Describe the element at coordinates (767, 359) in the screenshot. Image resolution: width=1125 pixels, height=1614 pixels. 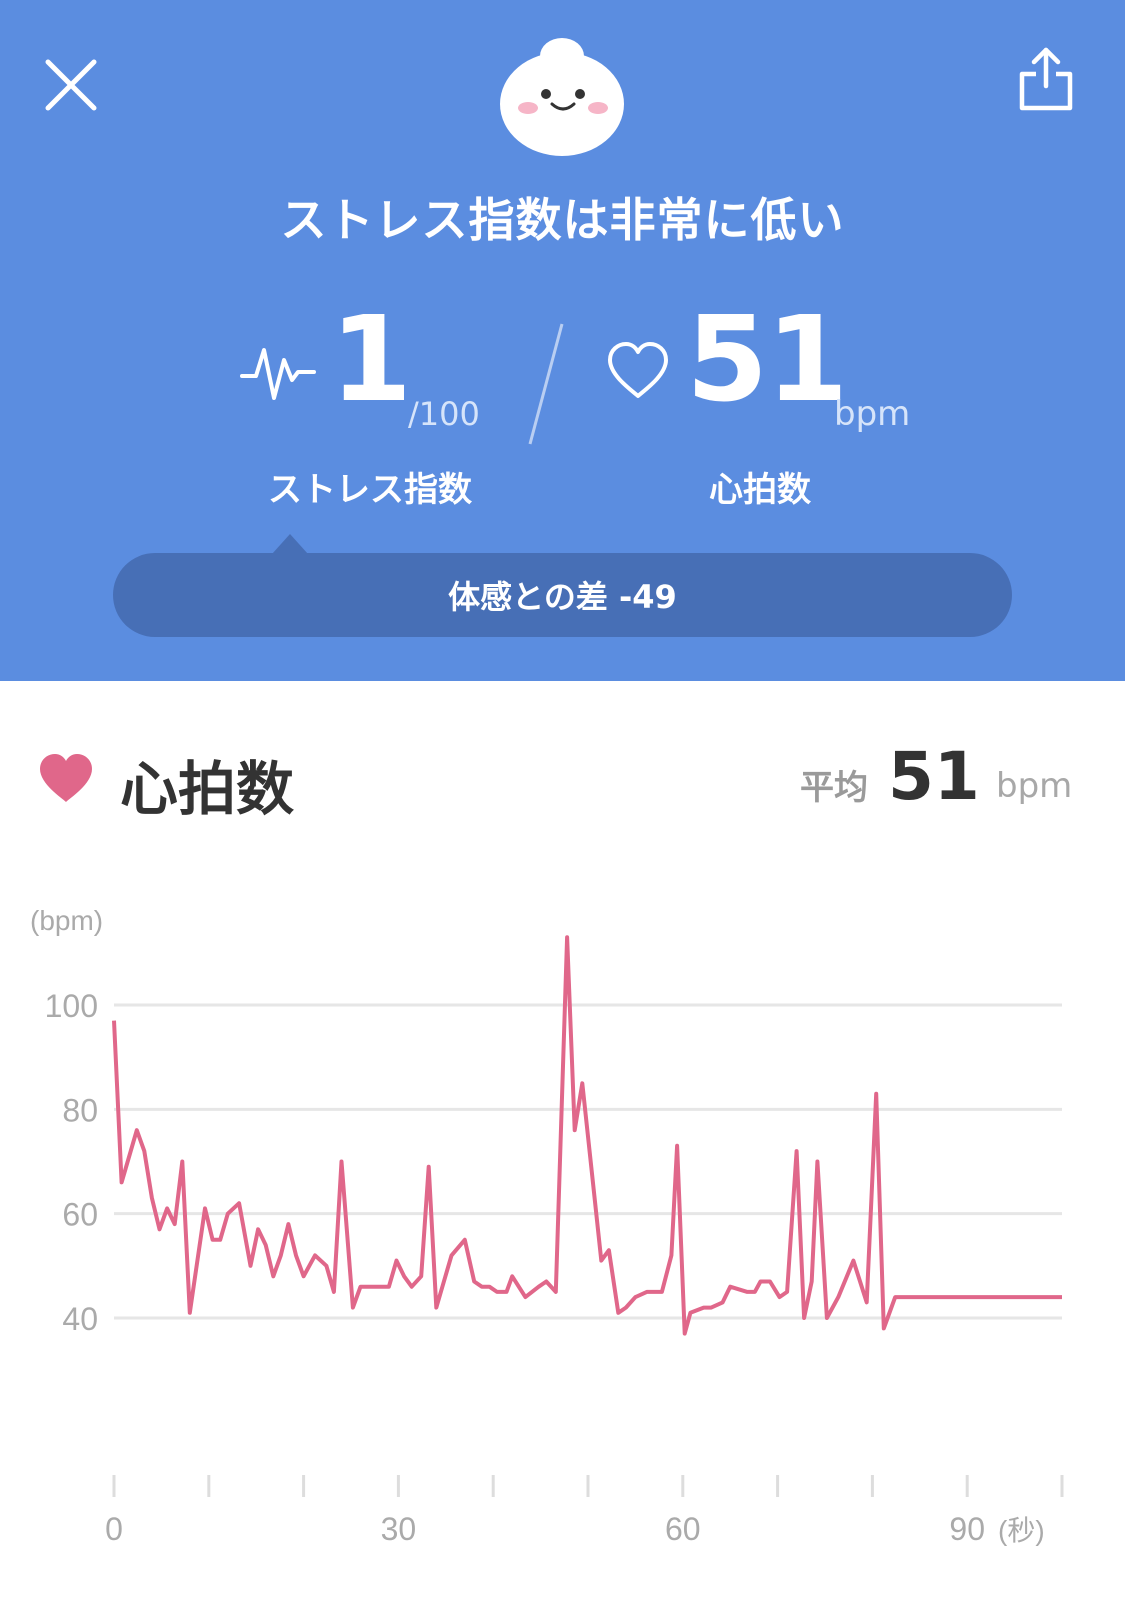
I see `heart-rate-value: 51` at that location.